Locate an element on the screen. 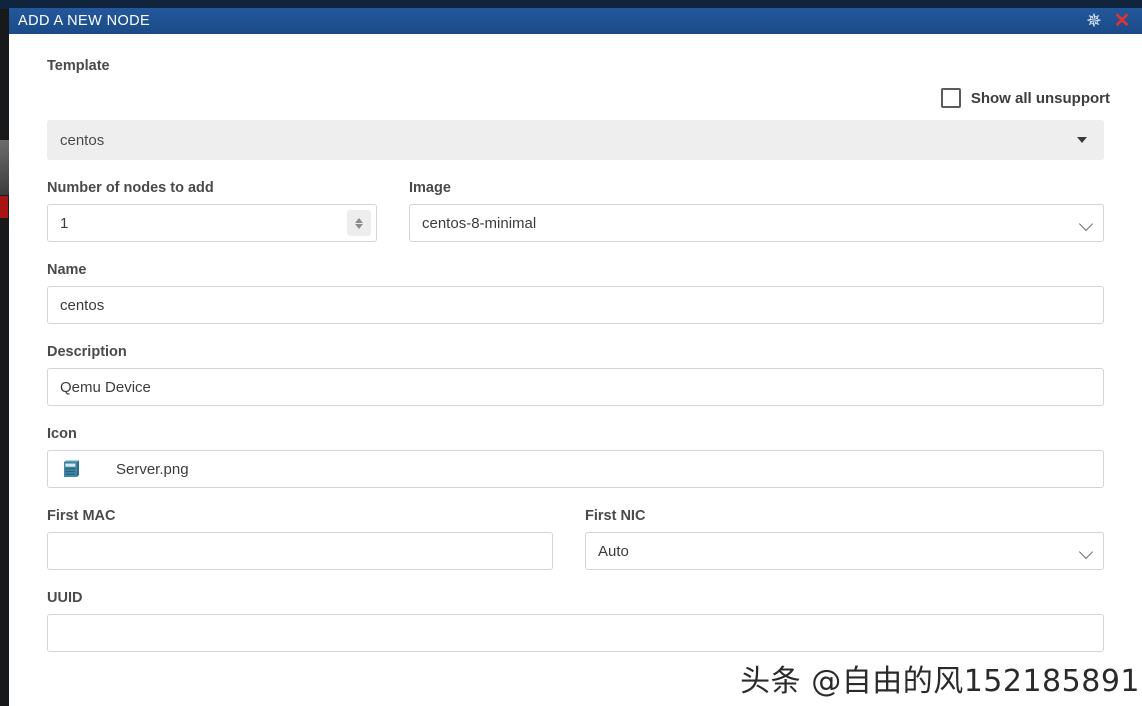 This screenshot has height=706, width=1142. image-label: Image is located at coordinates (430, 188).